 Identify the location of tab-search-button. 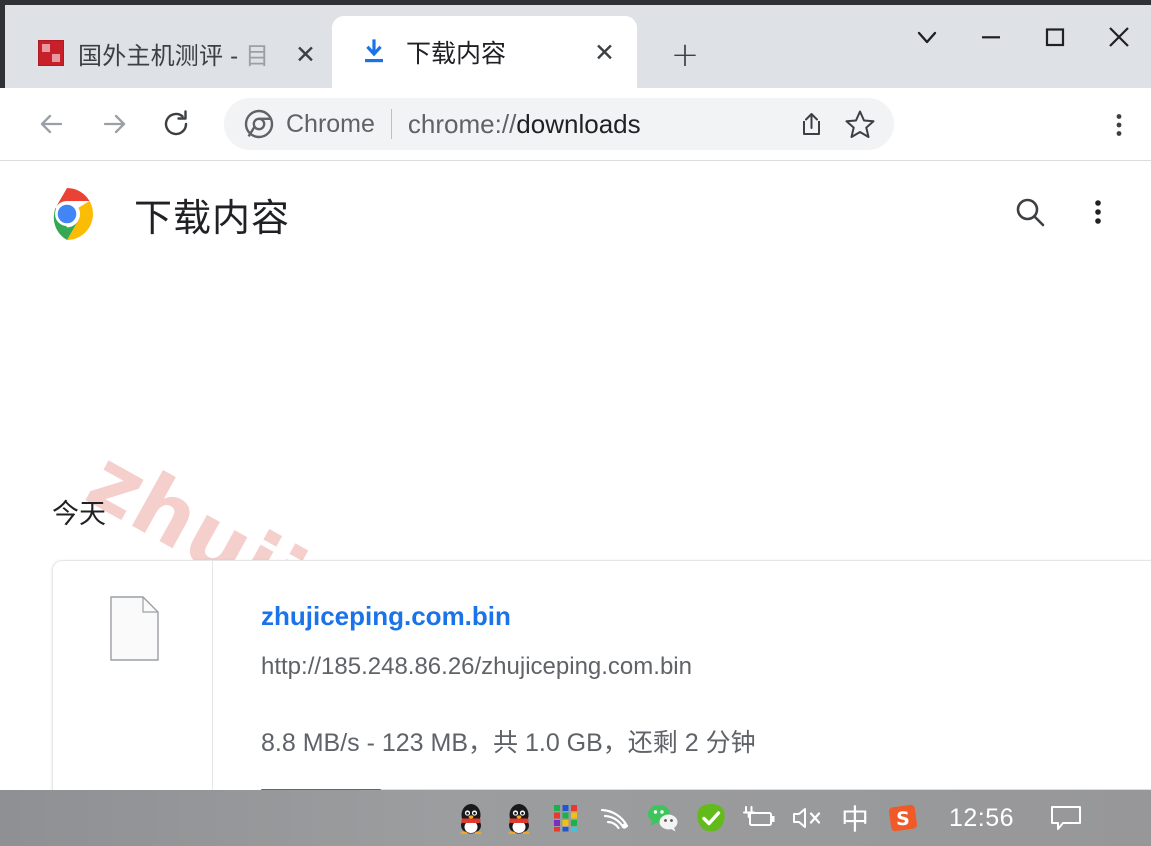
(927, 37).